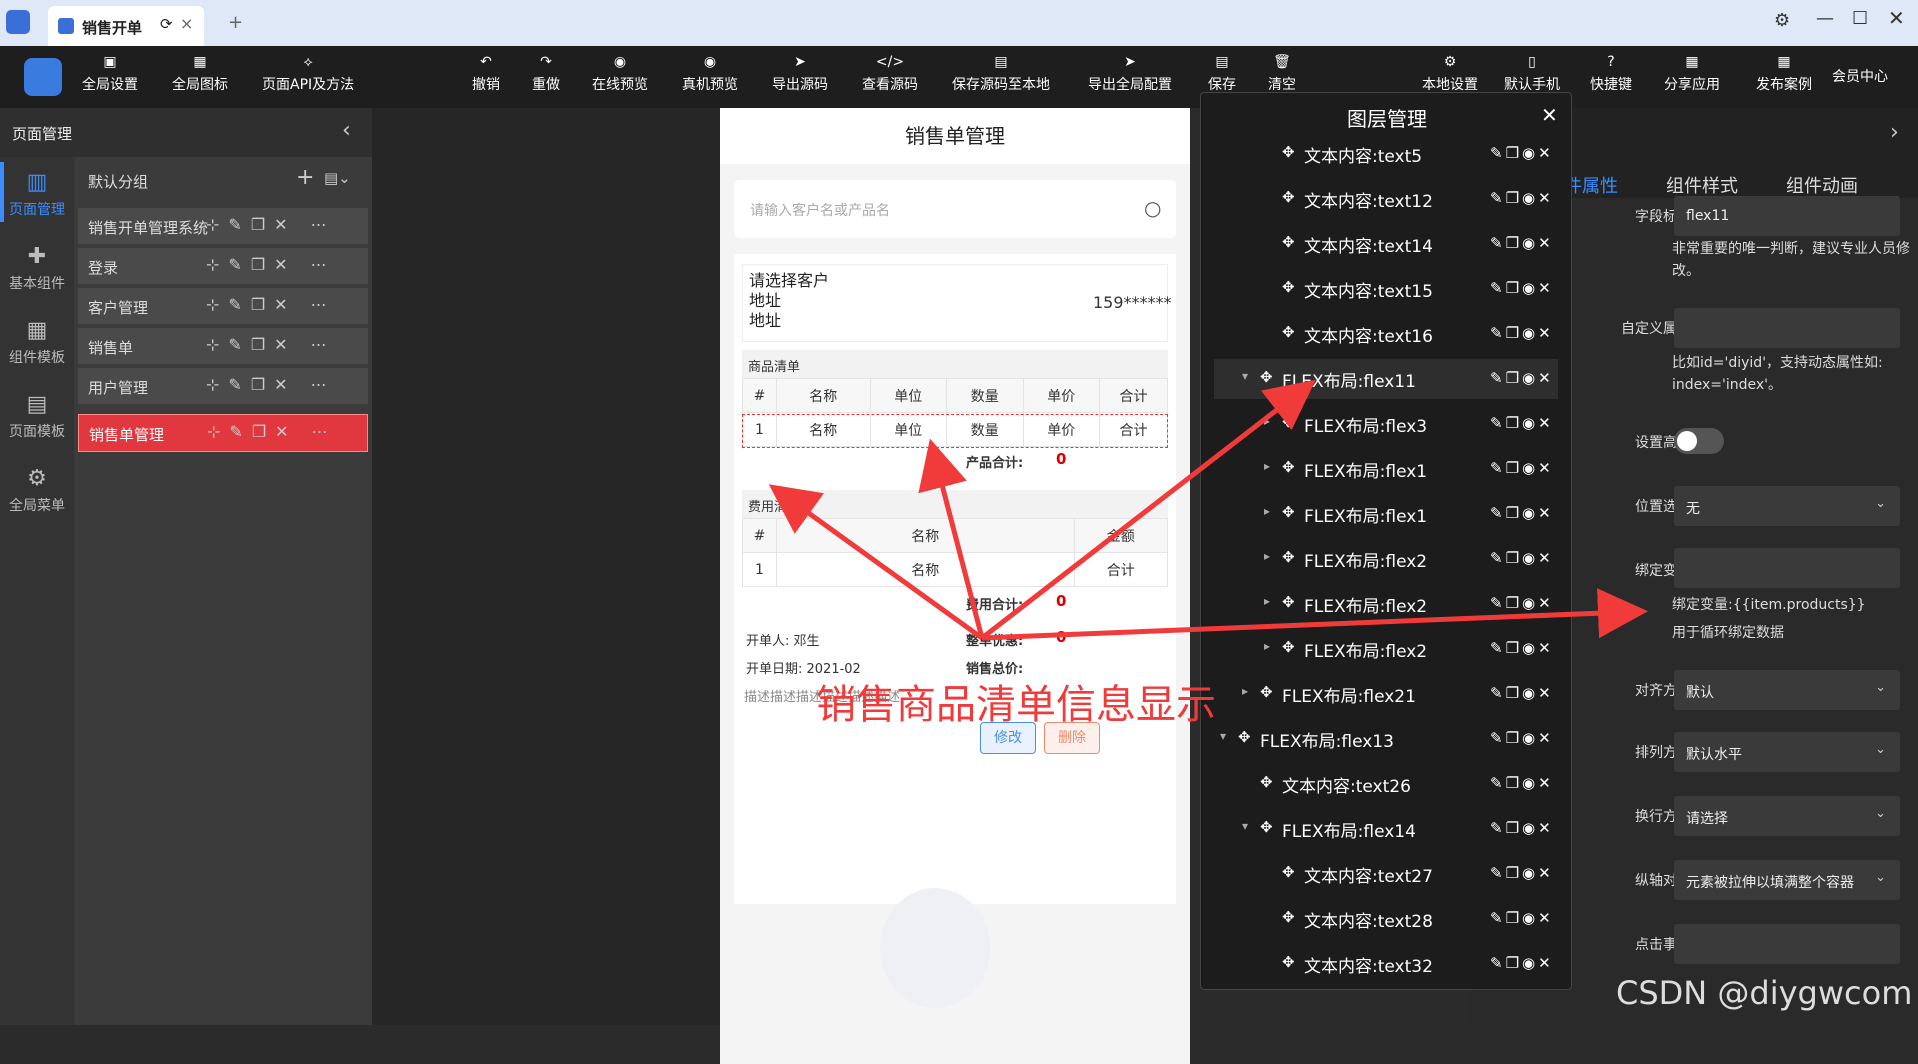 The image size is (1918, 1064). Describe the element at coordinates (1764, 993) in the screenshot. I see `watermark: CSDN @diygwcom` at that location.